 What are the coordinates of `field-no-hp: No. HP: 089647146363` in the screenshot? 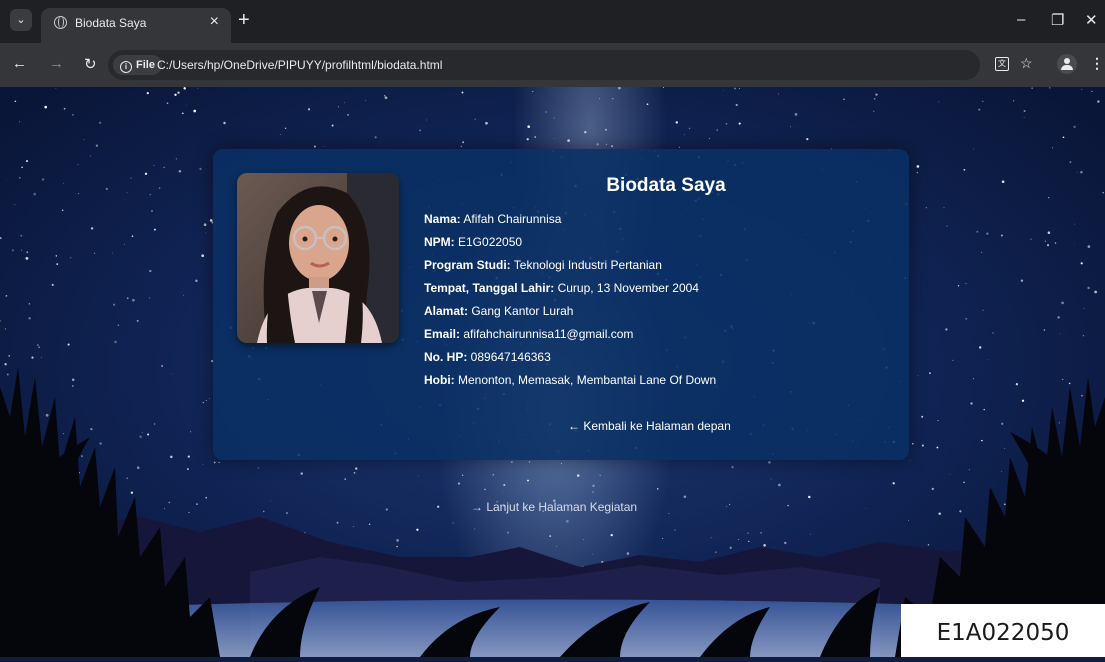 It's located at (570, 360).